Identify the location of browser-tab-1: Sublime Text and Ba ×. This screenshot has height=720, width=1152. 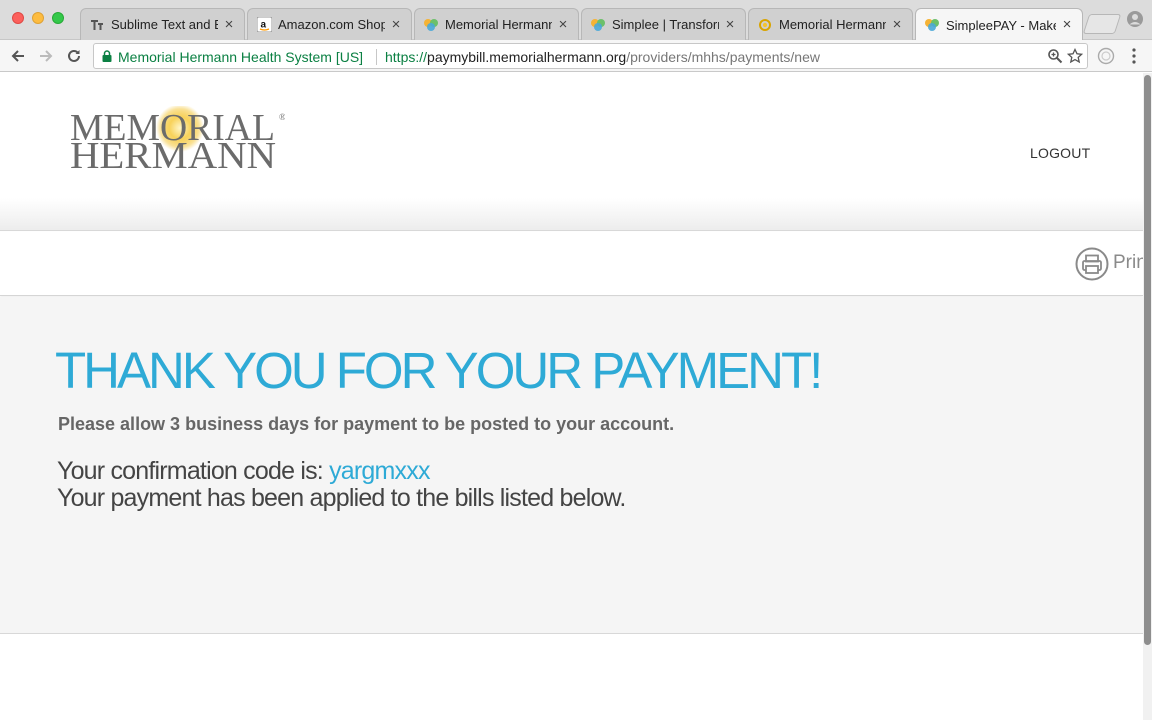
(162, 24).